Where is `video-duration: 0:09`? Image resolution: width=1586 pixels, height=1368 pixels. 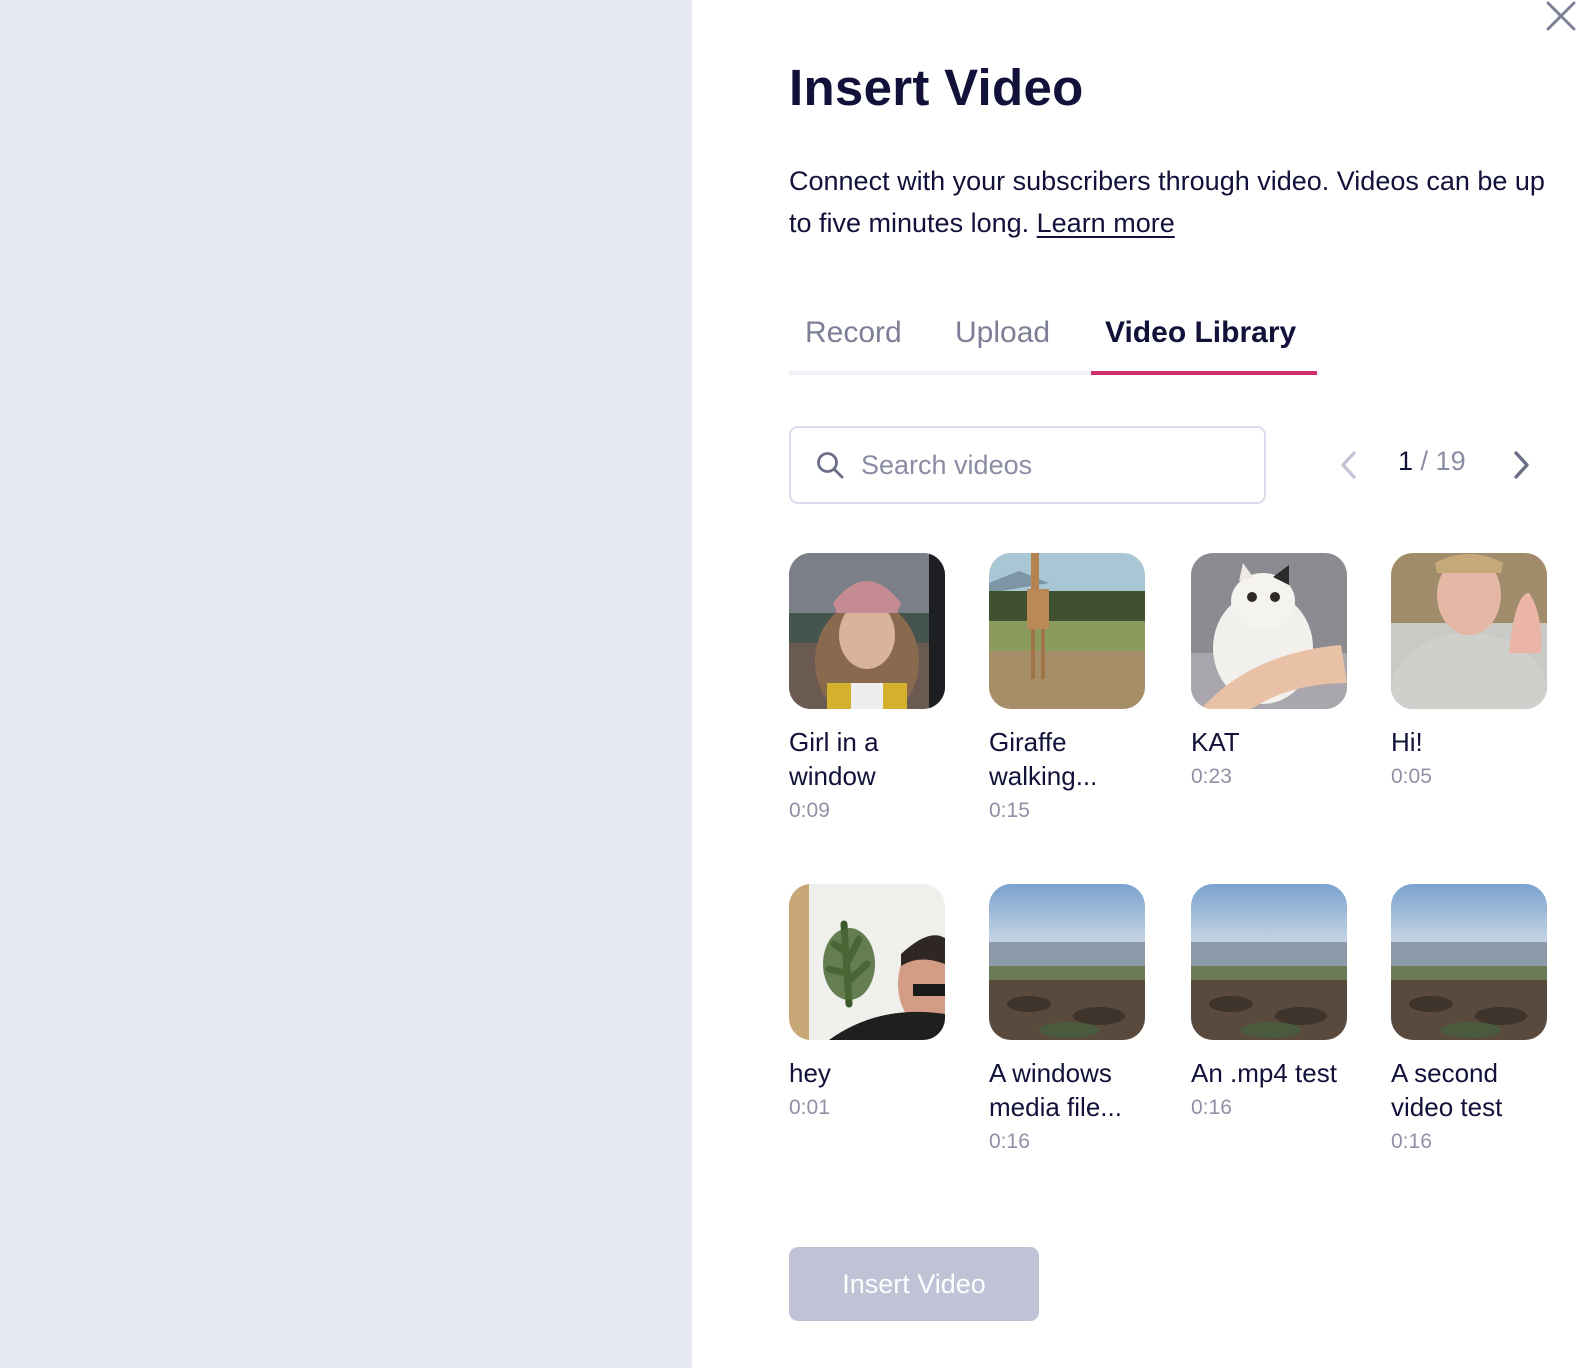 video-duration: 0:09 is located at coordinates (809, 810).